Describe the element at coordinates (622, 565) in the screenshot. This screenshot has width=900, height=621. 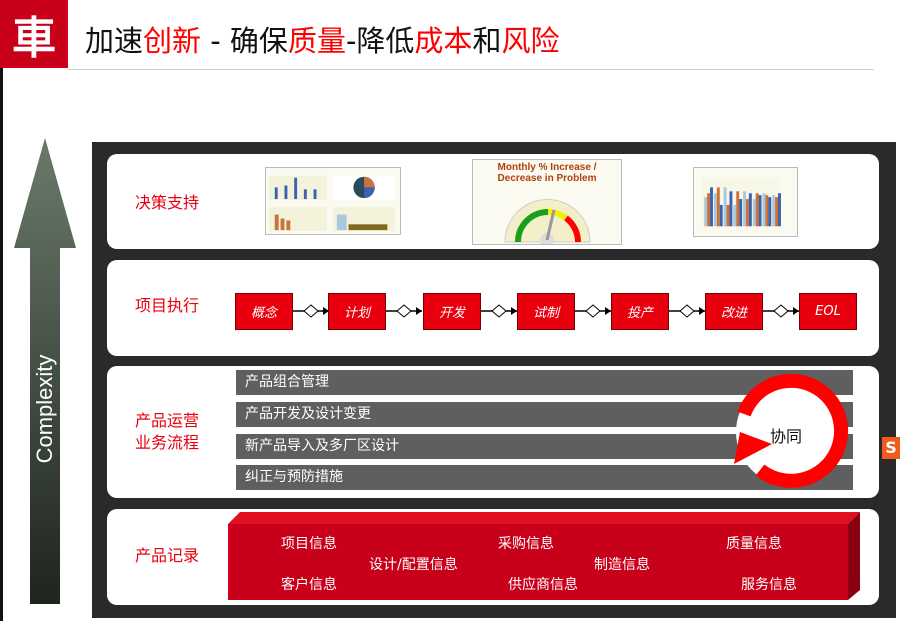
I see `record-item: 制造信息` at that location.